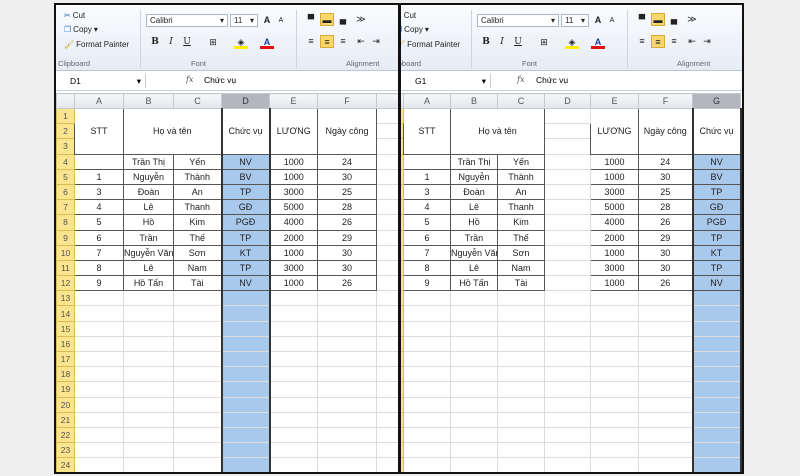  Describe the element at coordinates (474, 283) in the screenshot. I see `cell-first: Hồ Tấn` at that location.